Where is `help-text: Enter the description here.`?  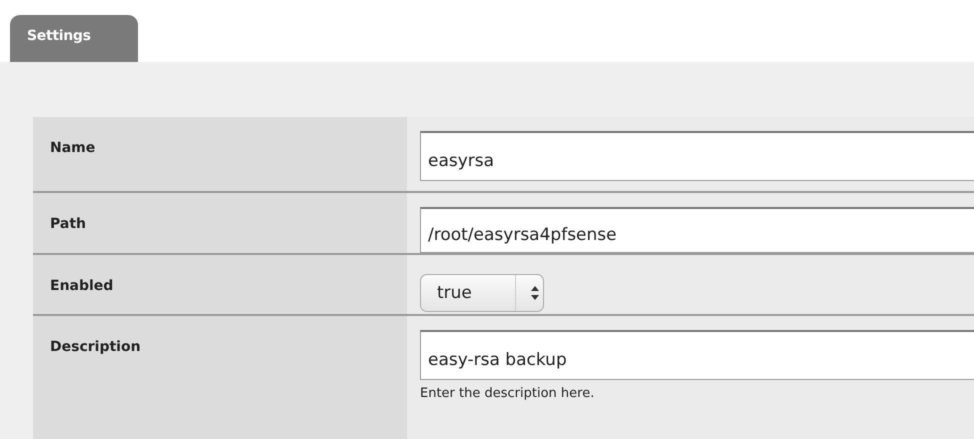
help-text: Enter the description here. is located at coordinates (507, 393).